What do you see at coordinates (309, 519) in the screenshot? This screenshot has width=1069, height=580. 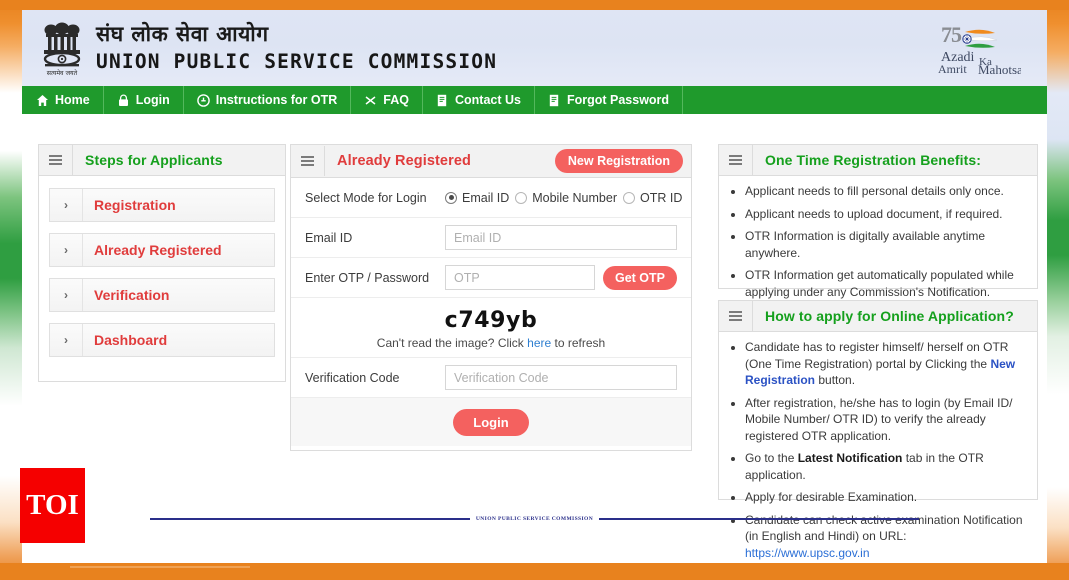 I see `footer-rule-left` at bounding box center [309, 519].